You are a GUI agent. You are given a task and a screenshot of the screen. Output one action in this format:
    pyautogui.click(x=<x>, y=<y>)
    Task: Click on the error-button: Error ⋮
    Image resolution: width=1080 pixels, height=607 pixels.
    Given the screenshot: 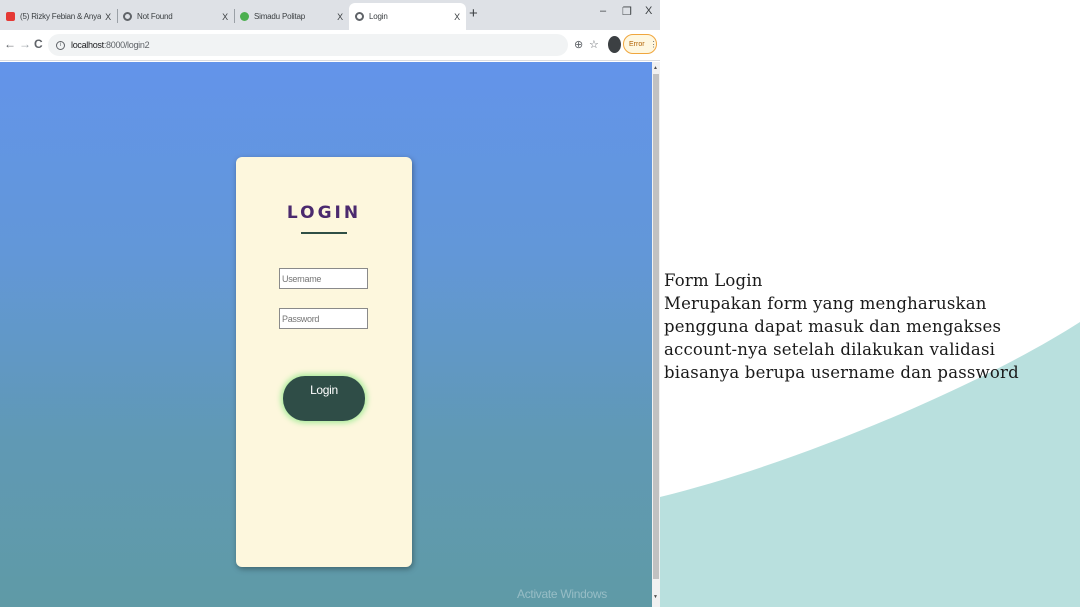 What is the action you would take?
    pyautogui.click(x=640, y=44)
    